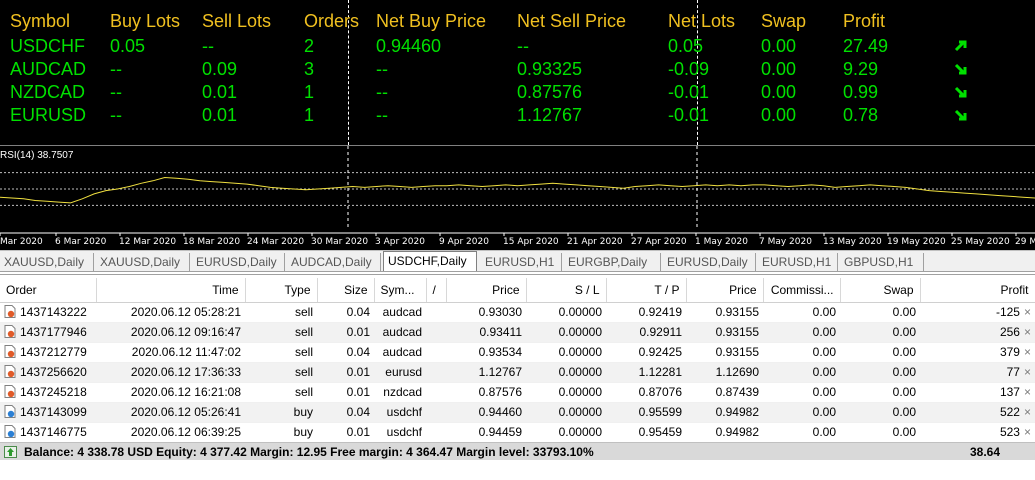 The width and height of the screenshot is (1035, 480). Describe the element at coordinates (531, 242) in the screenshot. I see `time-axis-label: 15 Apr 2020` at that location.